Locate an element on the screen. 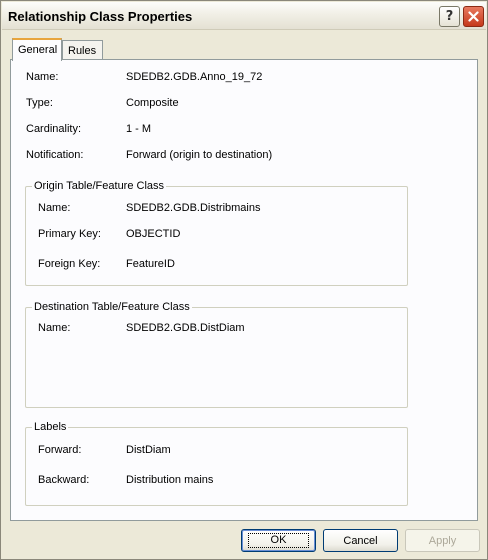 This screenshot has height=560, width=488. notification-label: Notification: is located at coordinates (55, 155).